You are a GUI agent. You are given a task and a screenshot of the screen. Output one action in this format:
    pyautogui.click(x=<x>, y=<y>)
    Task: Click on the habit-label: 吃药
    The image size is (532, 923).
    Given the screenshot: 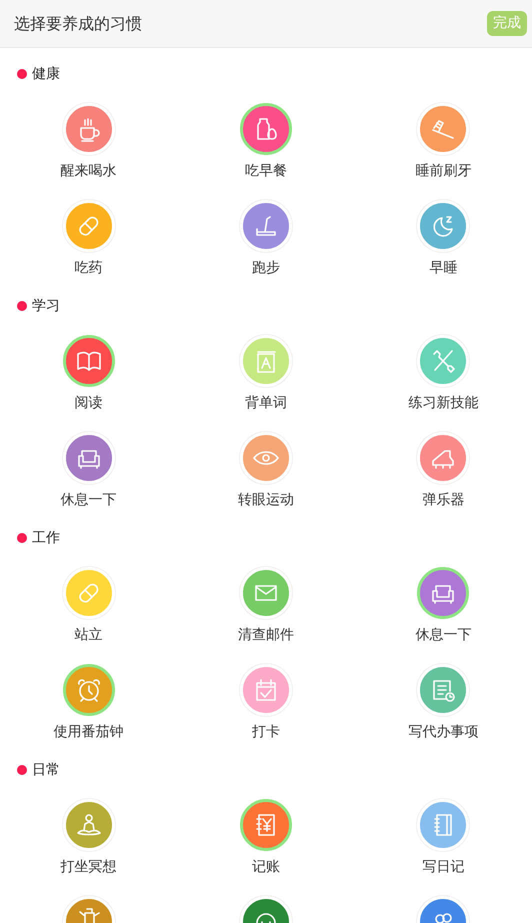 What is the action you would take?
    pyautogui.click(x=88, y=268)
    